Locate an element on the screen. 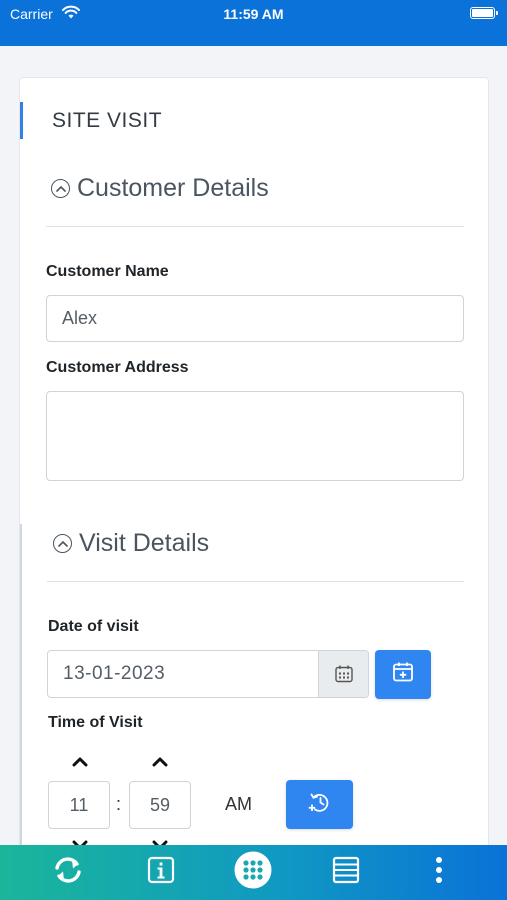 This screenshot has width=507, height=900. list-icon is located at coordinates (346, 872).